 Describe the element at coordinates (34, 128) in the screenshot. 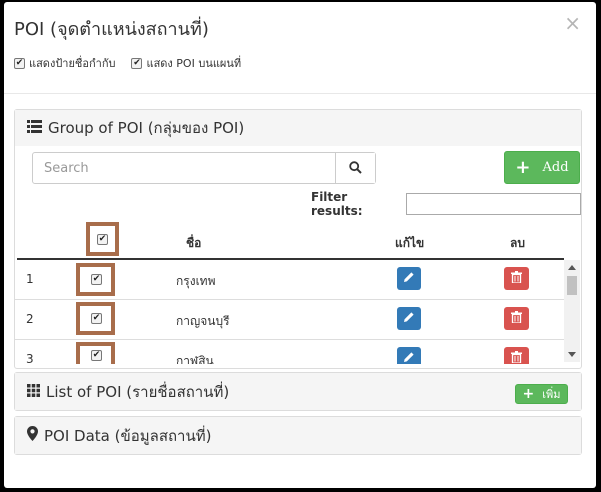

I see `list-icon` at that location.